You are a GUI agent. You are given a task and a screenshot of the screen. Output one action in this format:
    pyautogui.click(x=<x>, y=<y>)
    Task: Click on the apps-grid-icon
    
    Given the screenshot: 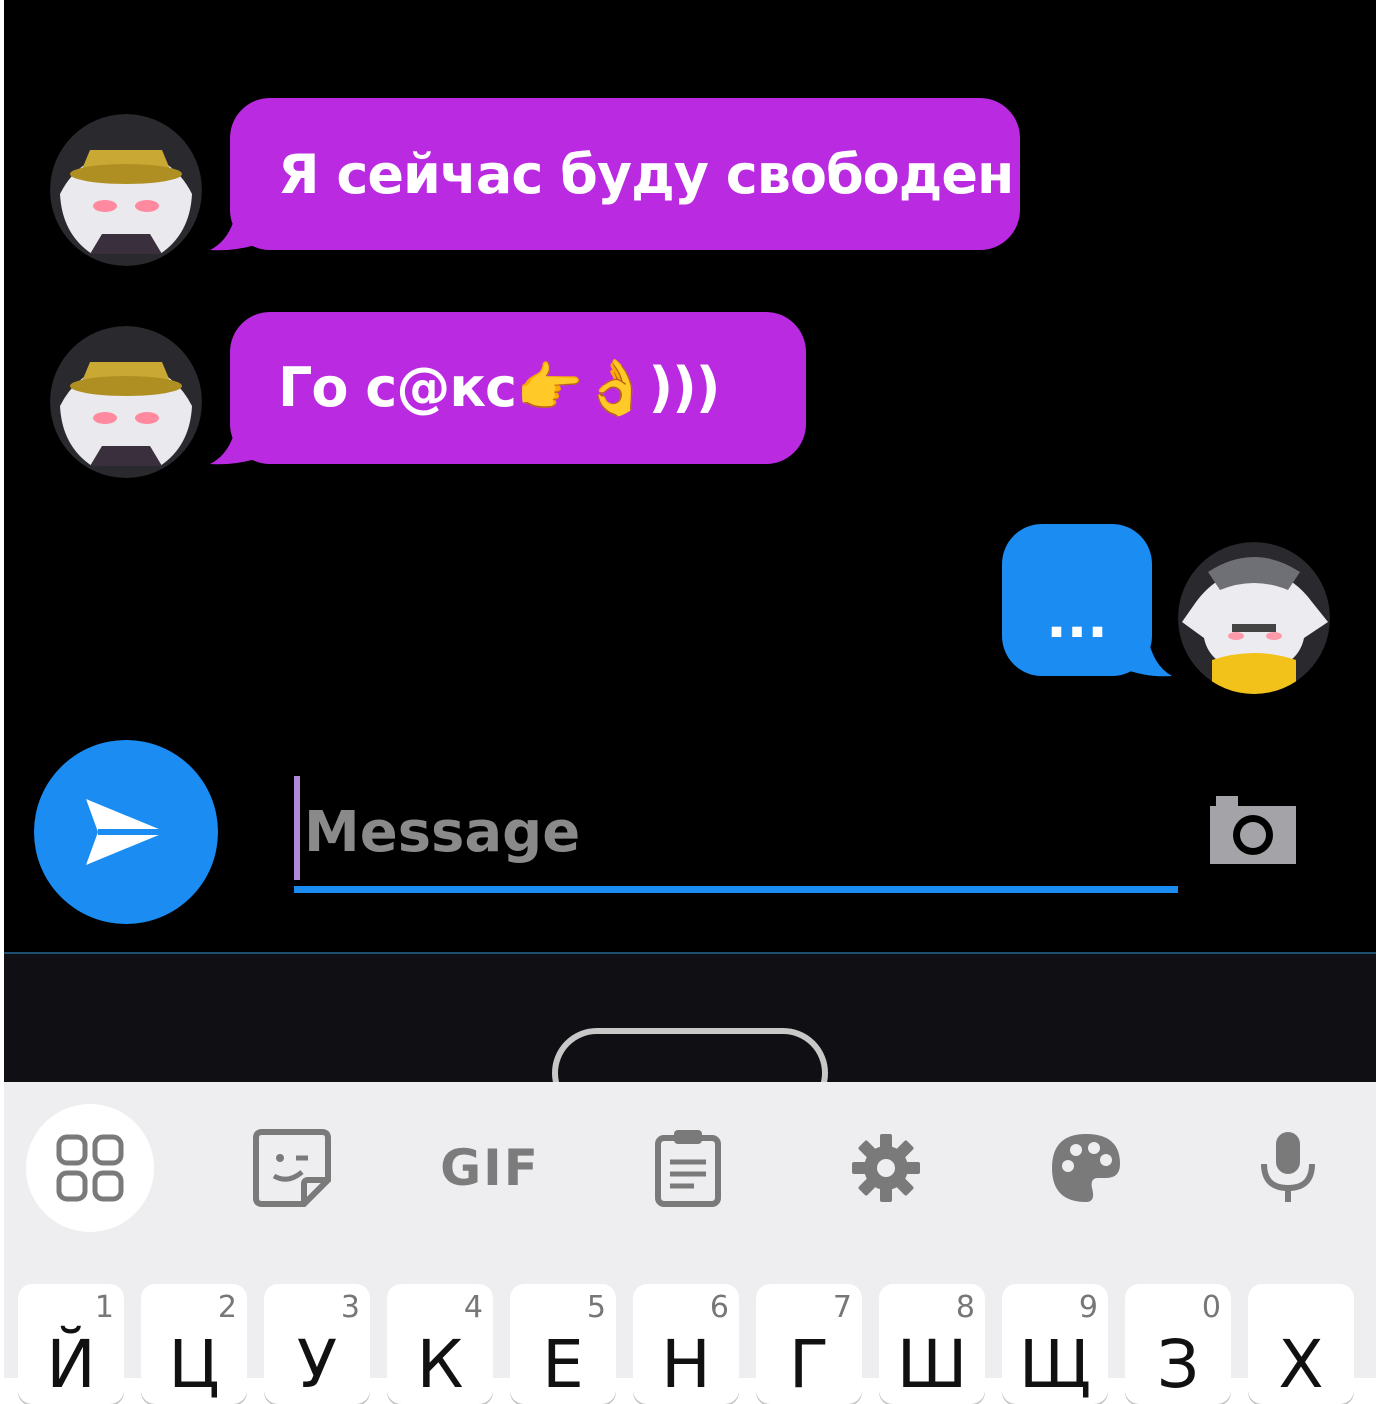 What is the action you would take?
    pyautogui.click(x=90, y=1168)
    